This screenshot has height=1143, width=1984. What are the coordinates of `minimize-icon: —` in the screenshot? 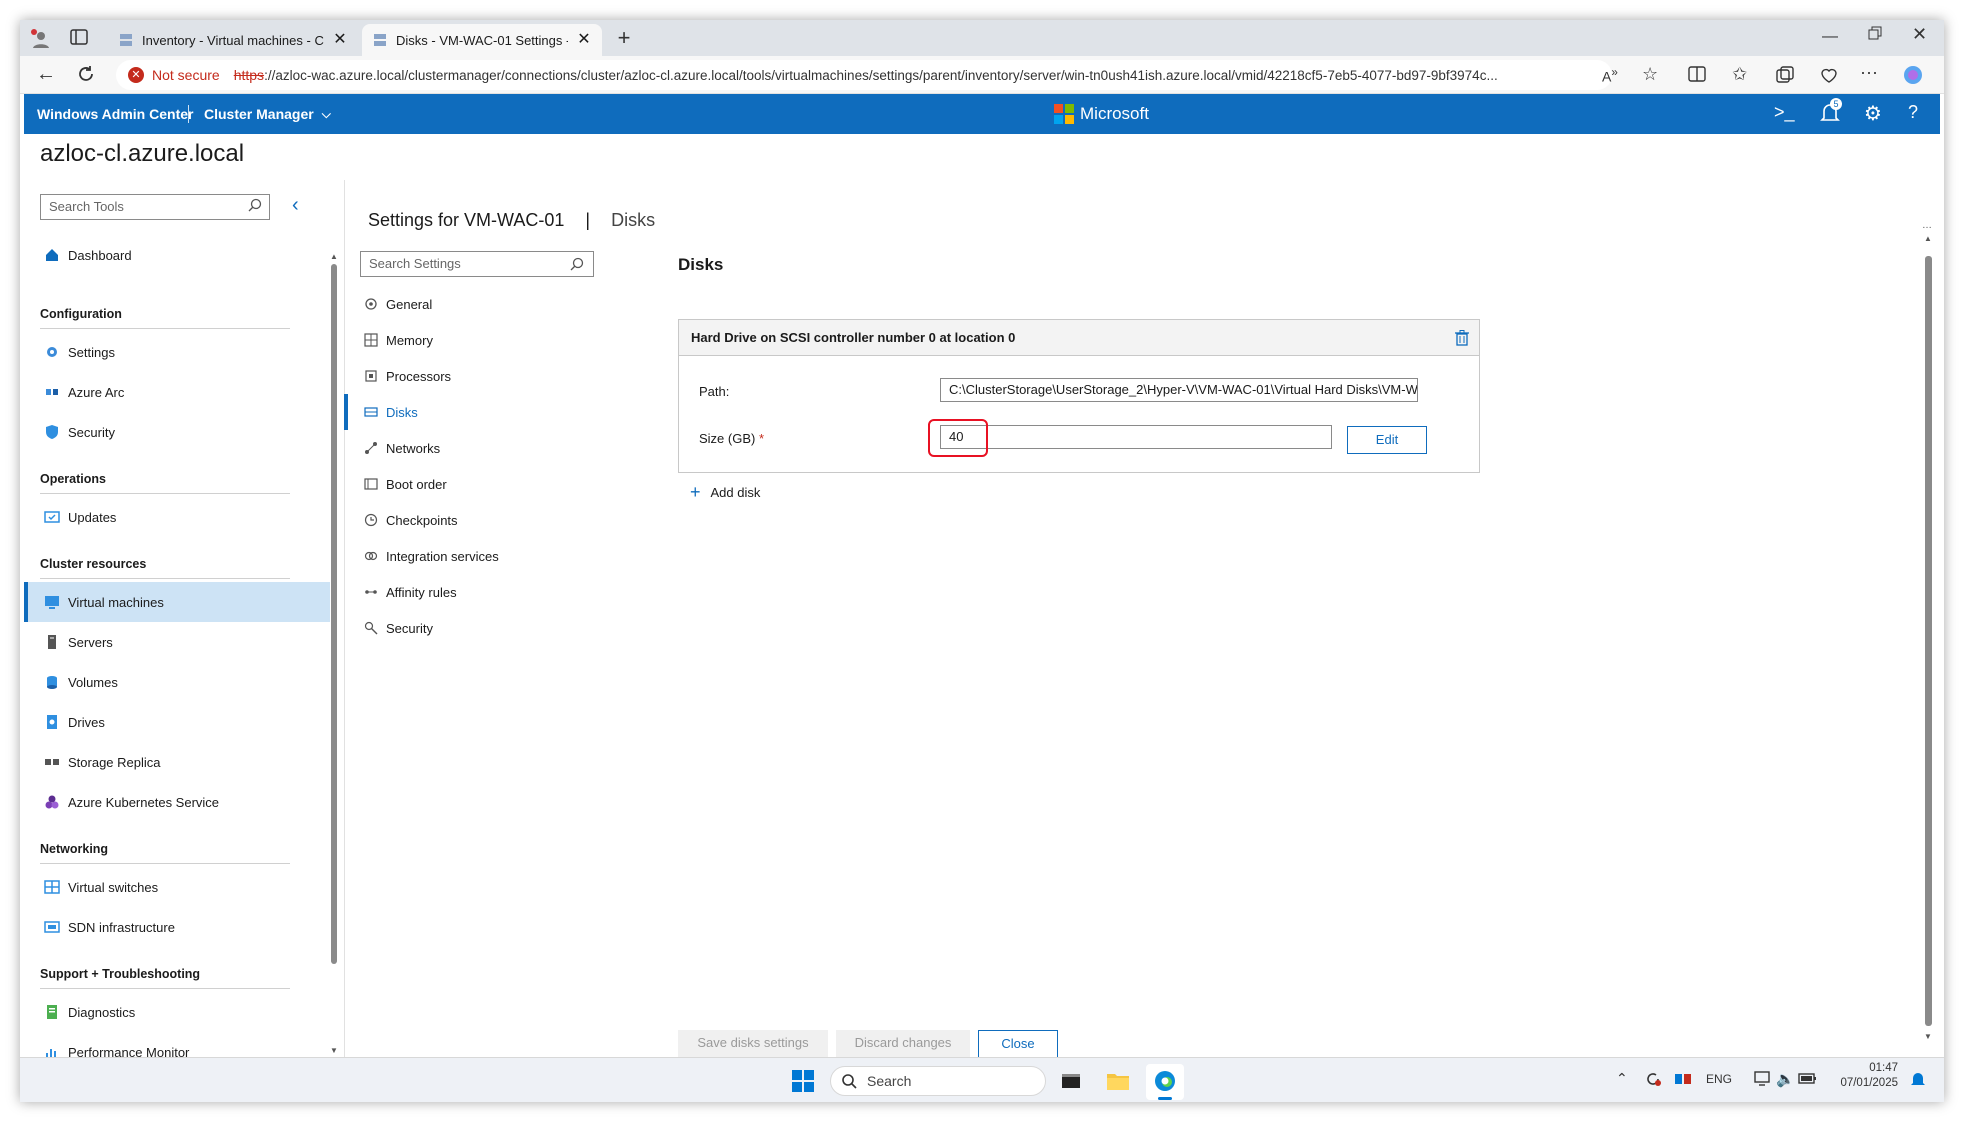 It's located at (1832, 38).